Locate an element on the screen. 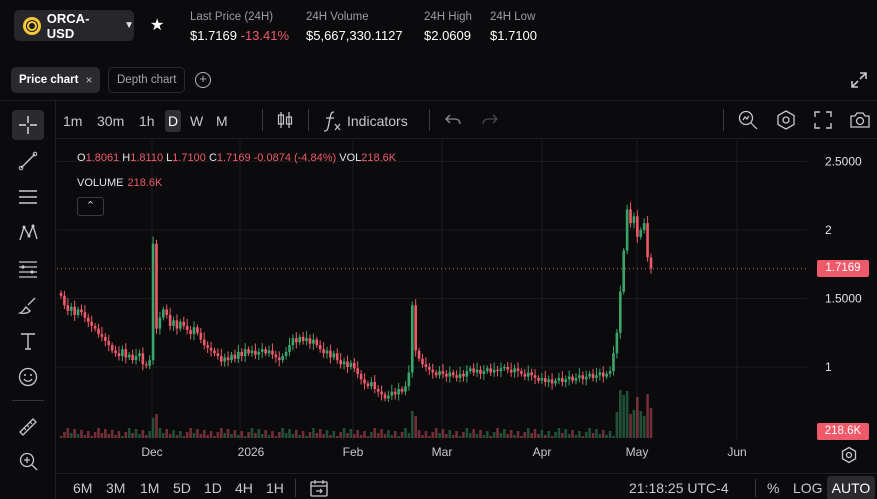 The height and width of the screenshot is (499, 877). range-1h: 1H is located at coordinates (275, 488).